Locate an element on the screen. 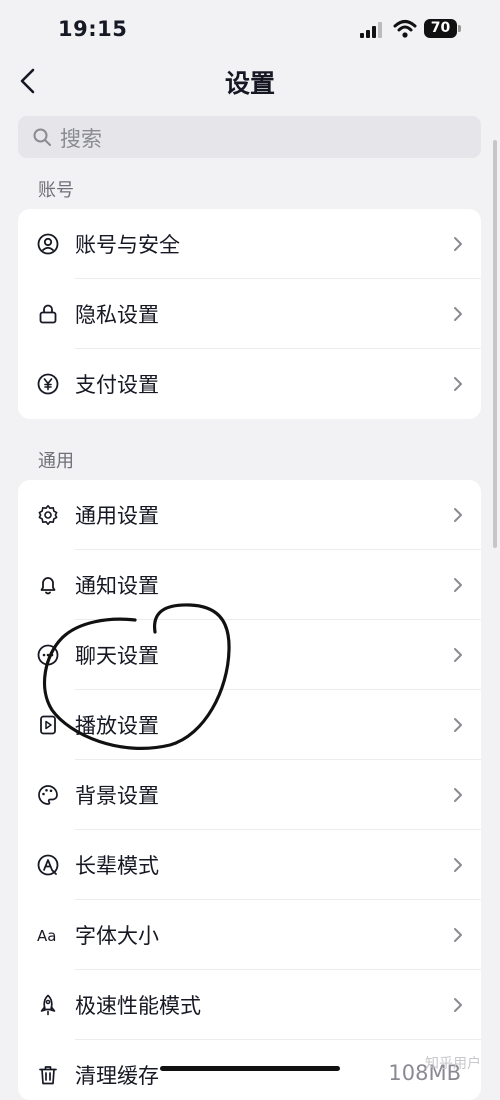  chat-icon is located at coordinates (48, 655).